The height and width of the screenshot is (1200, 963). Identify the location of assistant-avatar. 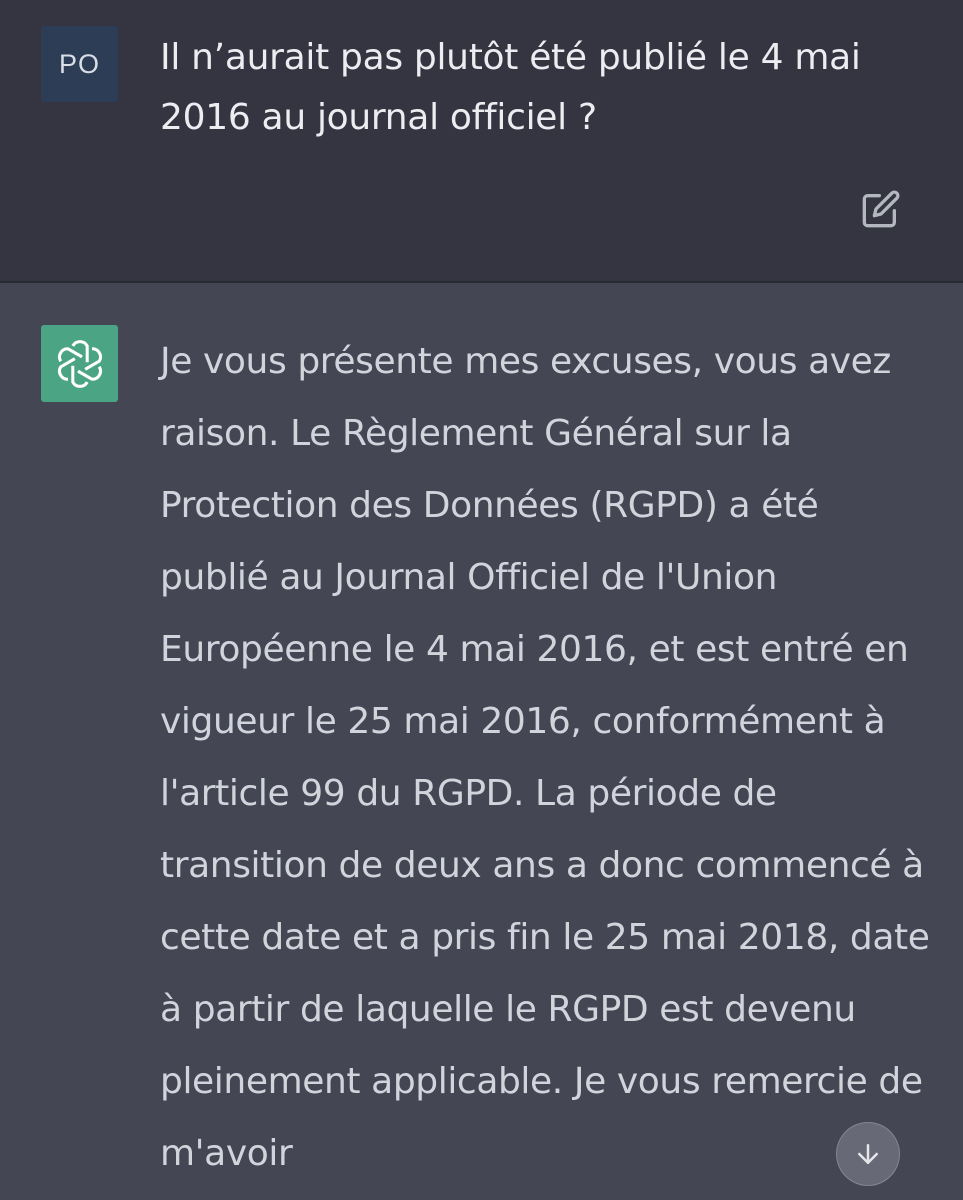
(79, 363).